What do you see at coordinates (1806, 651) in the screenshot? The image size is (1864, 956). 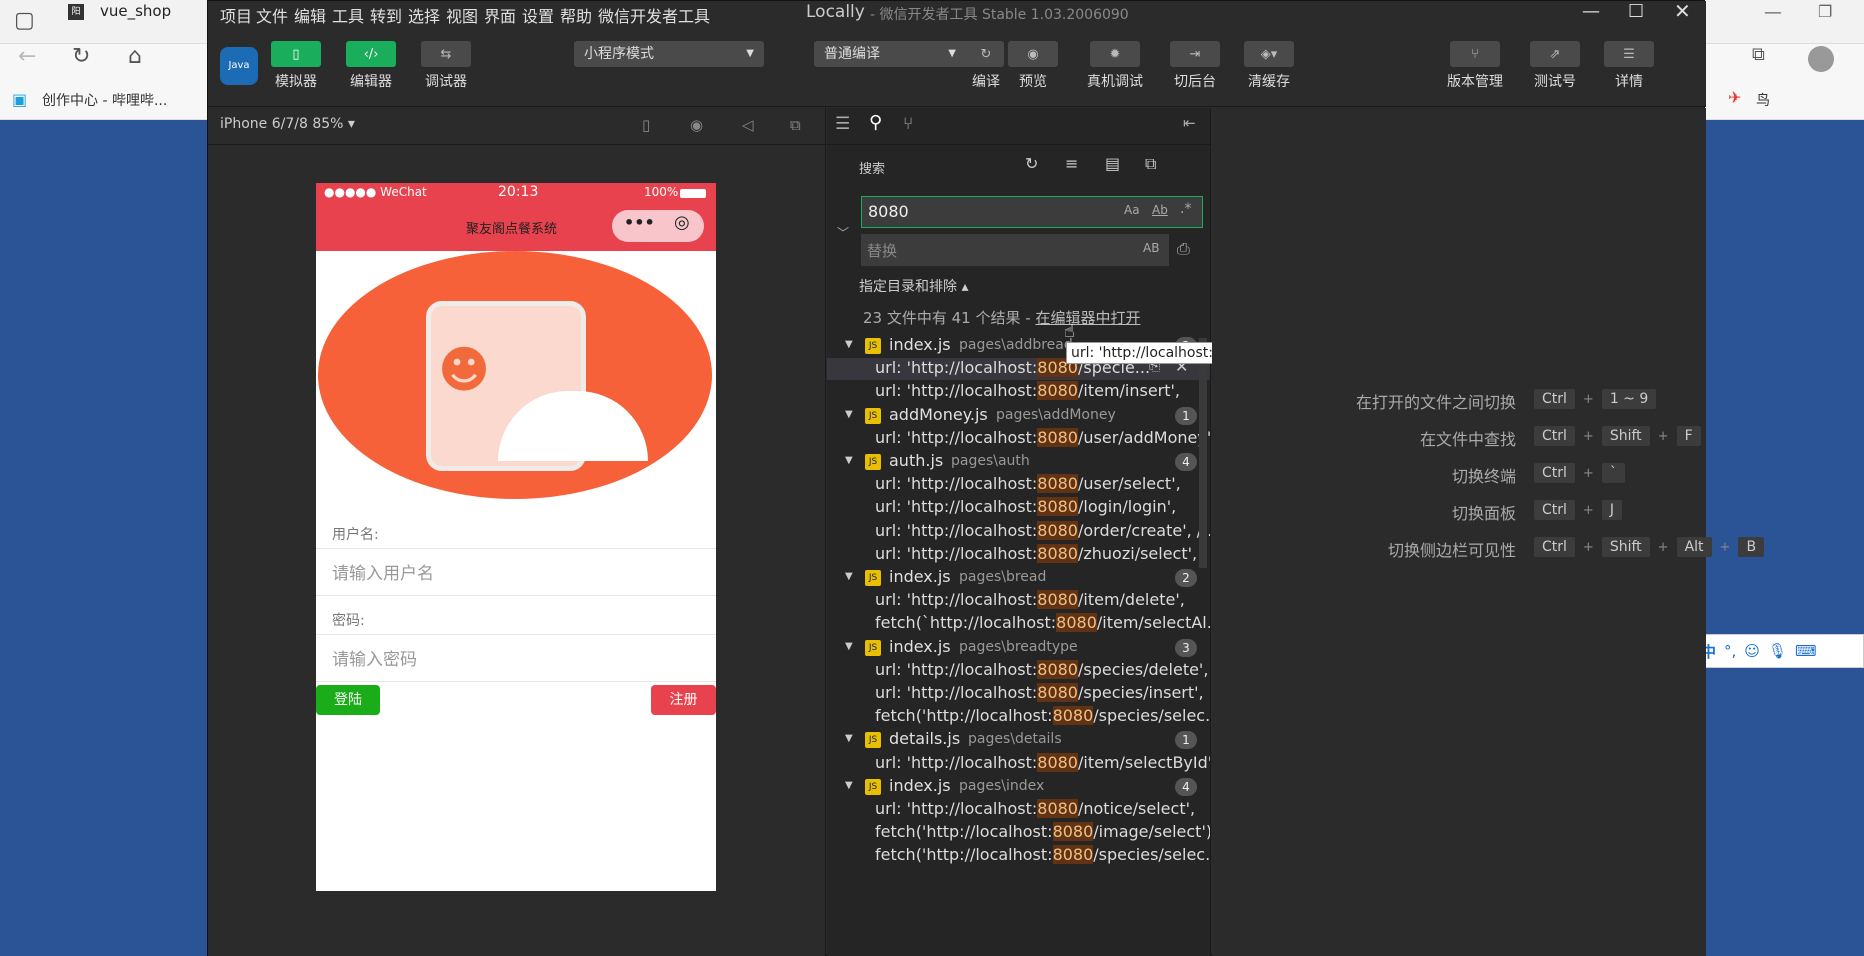 I see `keyboard-icon: ⌨` at bounding box center [1806, 651].